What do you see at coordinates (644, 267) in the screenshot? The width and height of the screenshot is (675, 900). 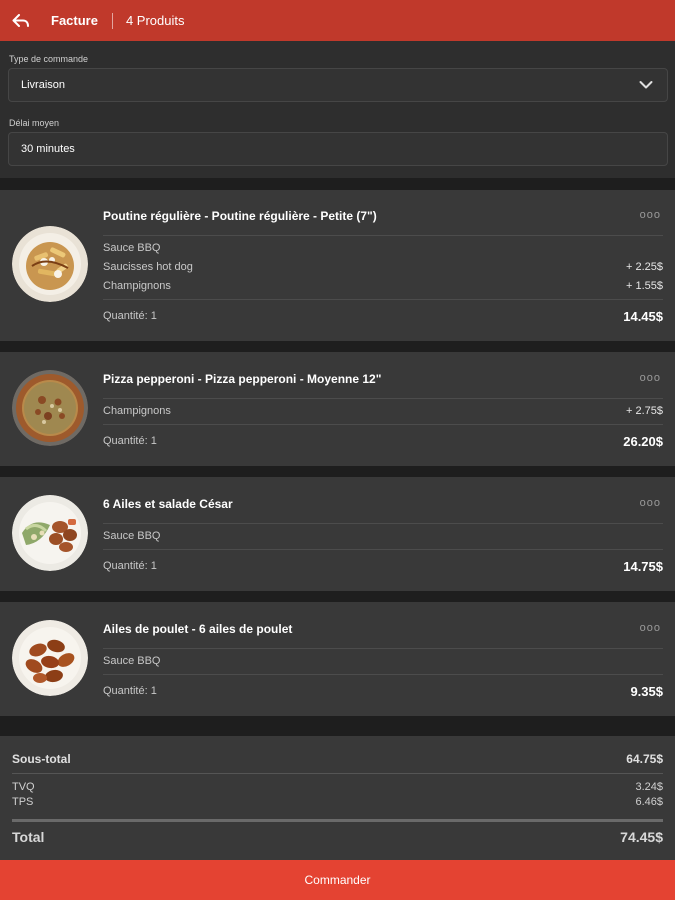 I see `option-price: + 2.25$` at bounding box center [644, 267].